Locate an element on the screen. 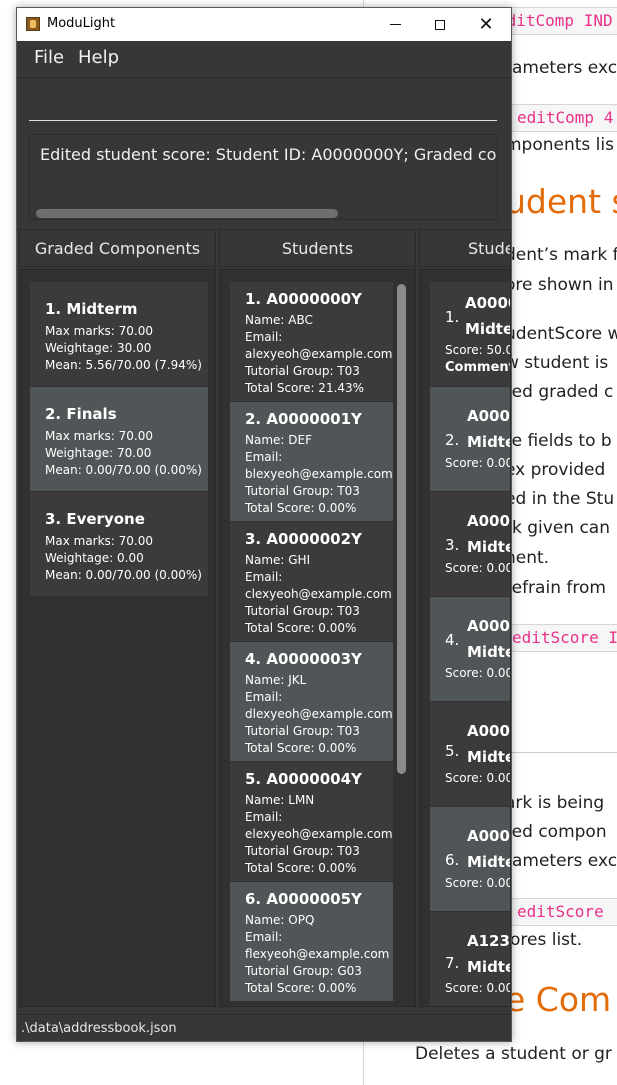  score-card: 6. A0000 Midte Score: 0.00, is located at coordinates (470, 859).